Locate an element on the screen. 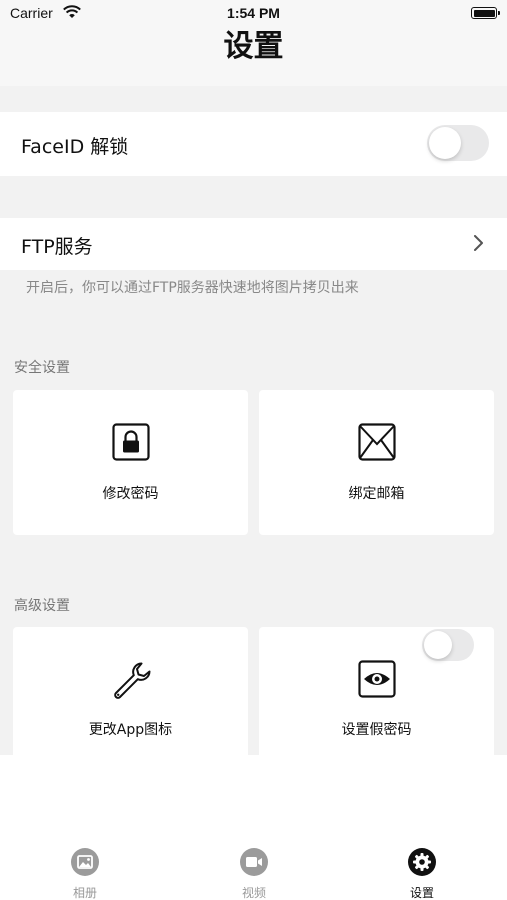 This screenshot has height=900, width=507. navigation-bar: 设置 is located at coordinates (253, 57).